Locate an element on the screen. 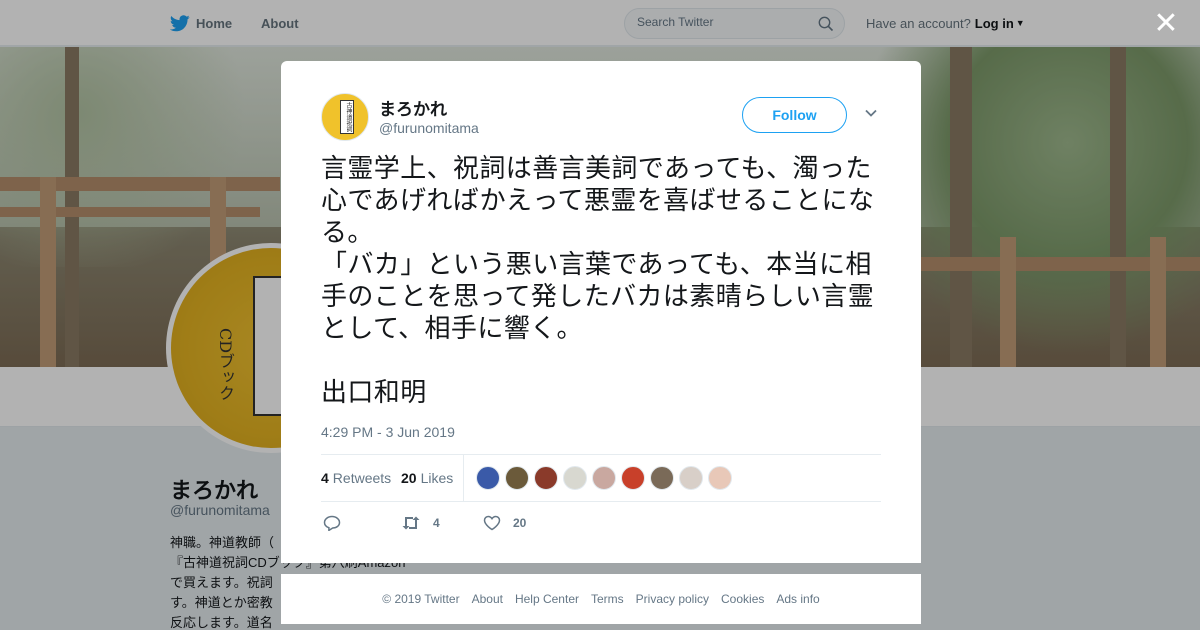  follow-button: Follow is located at coordinates (794, 115).